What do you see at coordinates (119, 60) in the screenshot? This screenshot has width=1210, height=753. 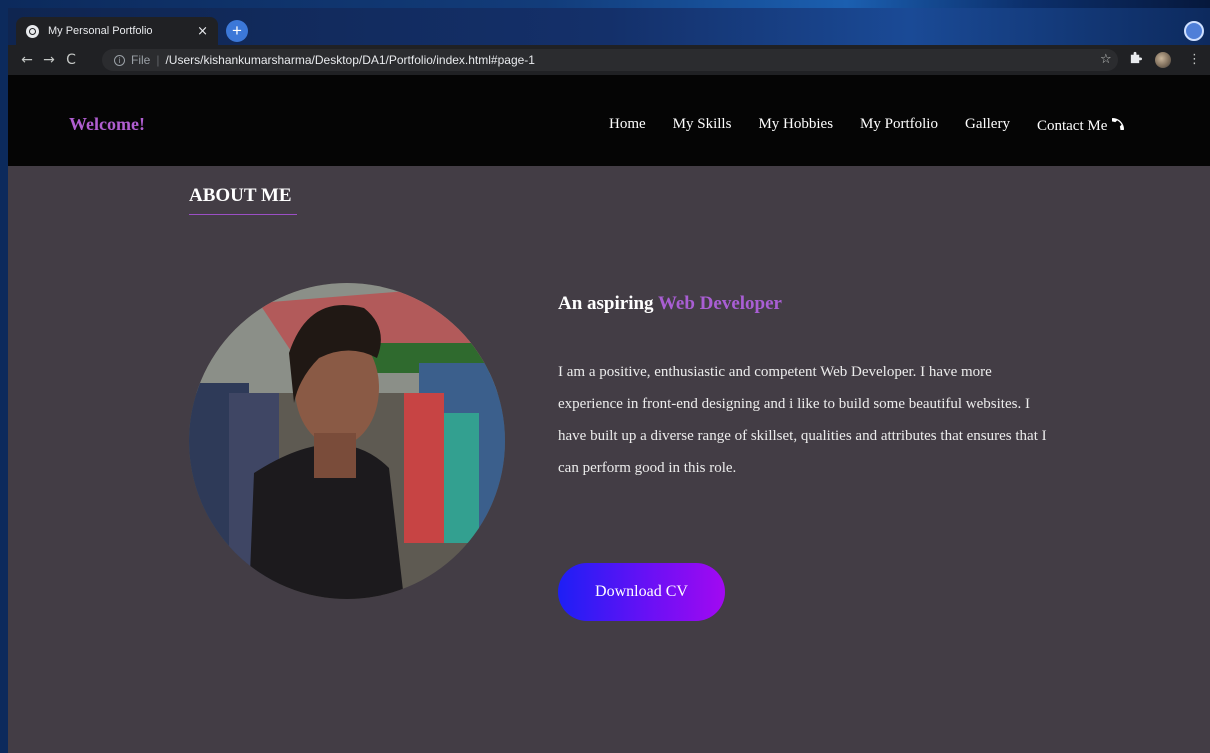 I see `info-icon: i` at bounding box center [119, 60].